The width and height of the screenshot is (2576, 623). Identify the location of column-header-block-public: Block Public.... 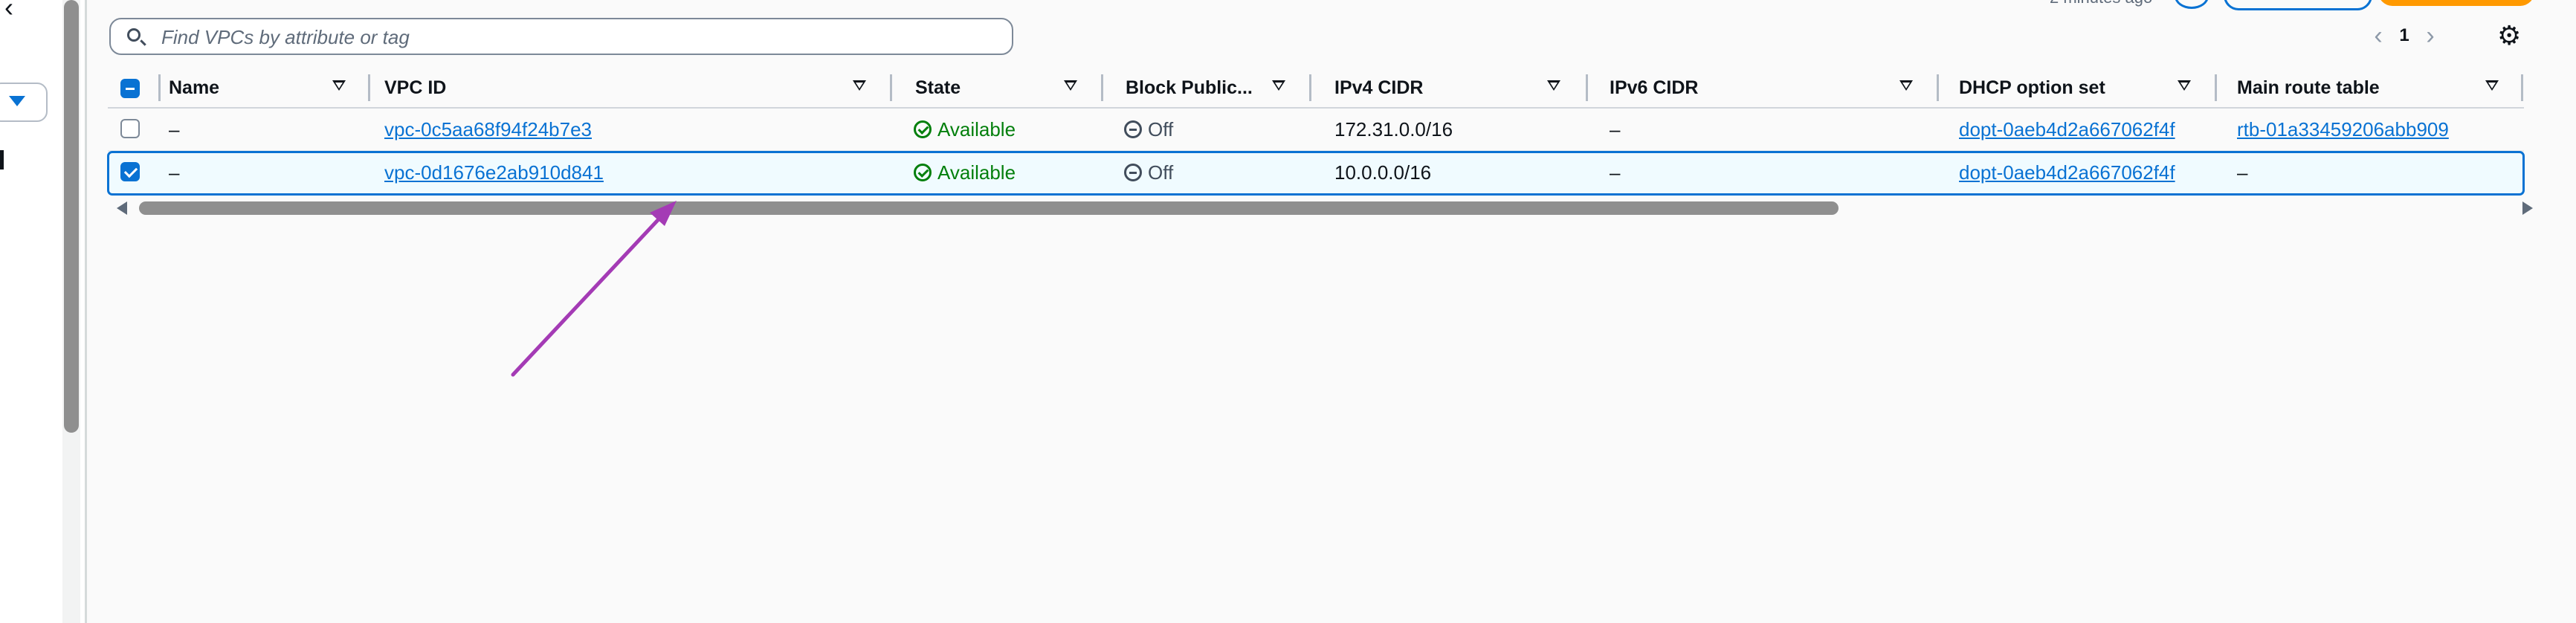
(1189, 87).